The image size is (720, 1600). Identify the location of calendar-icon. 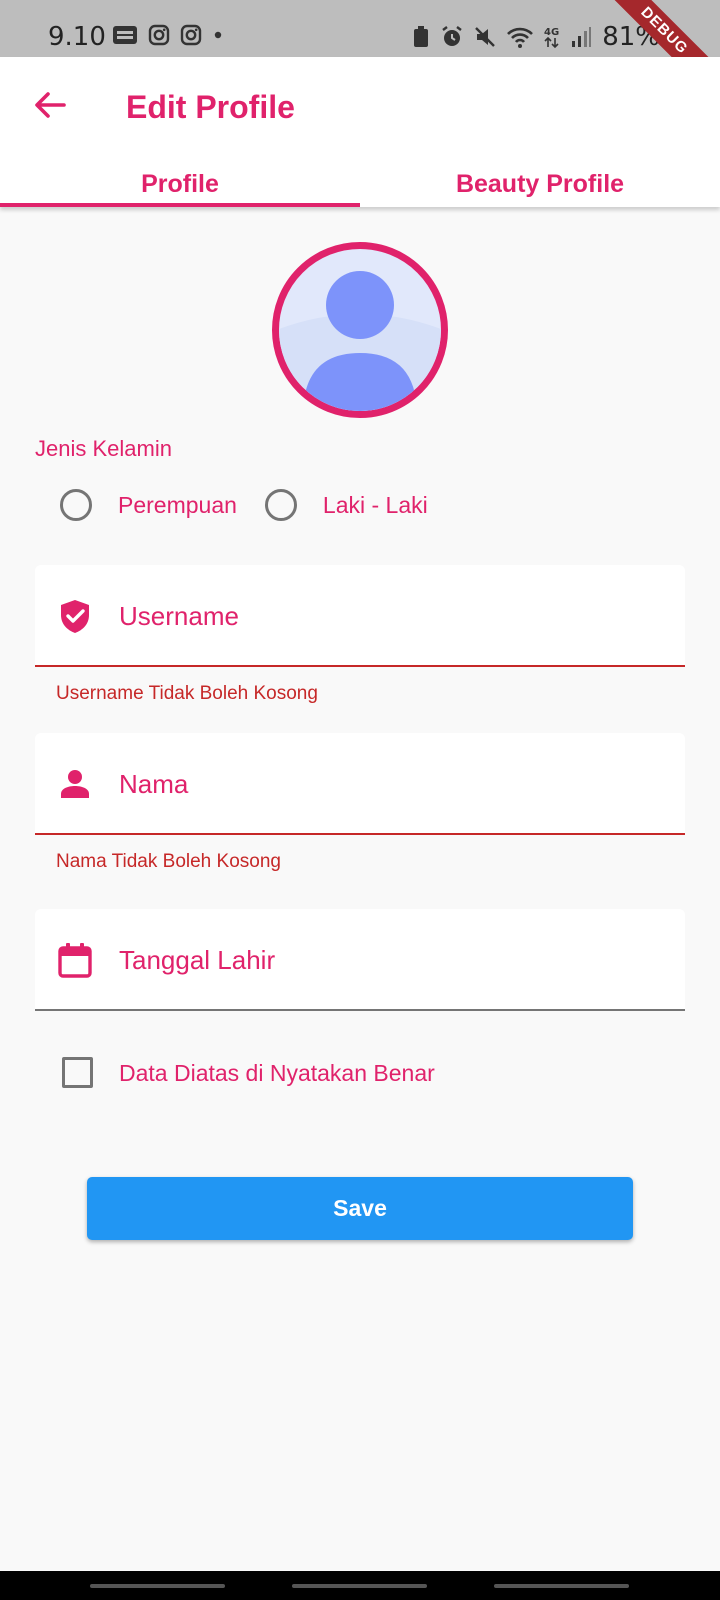
(75, 960).